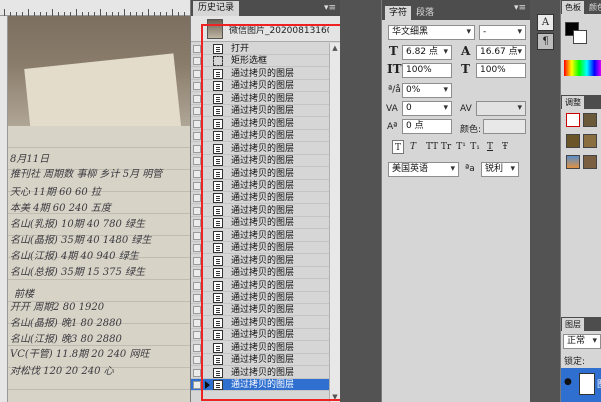 The height and width of the screenshot is (402, 601). Describe the element at coordinates (216, 8) in the screenshot. I see `history-tab: 历史记录` at that location.